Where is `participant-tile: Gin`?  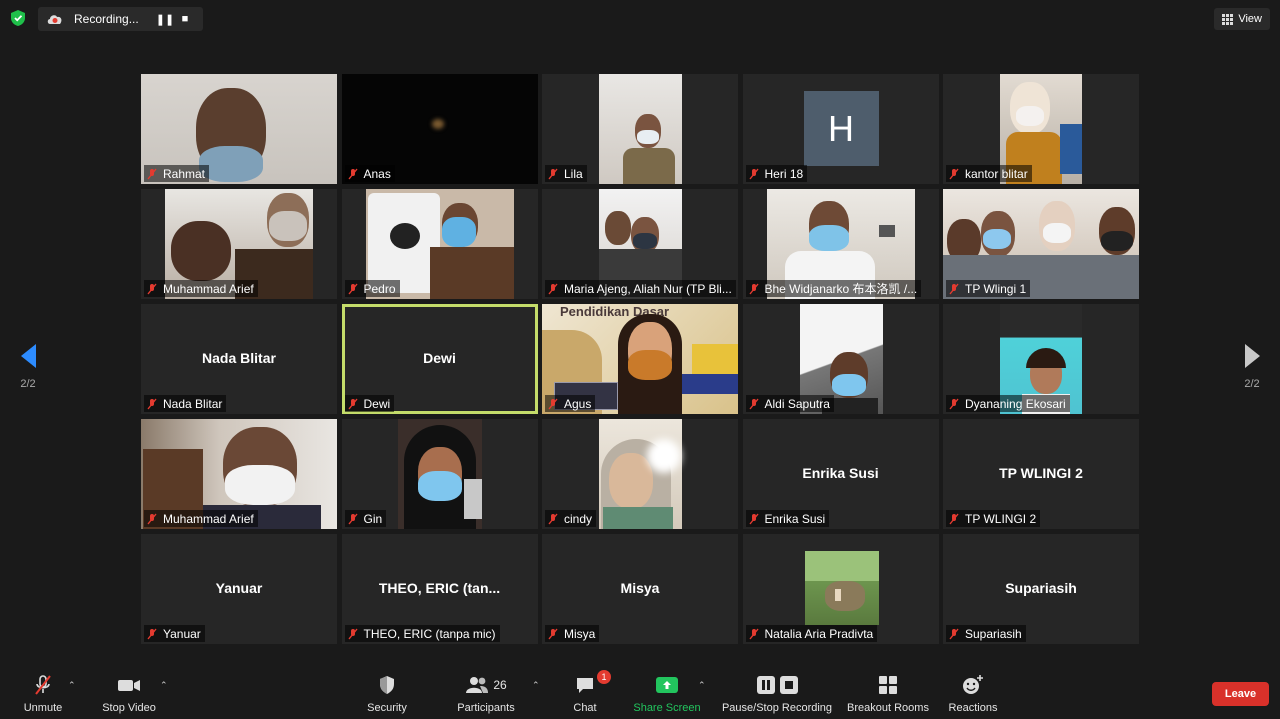
participant-tile: Gin is located at coordinates (439, 474).